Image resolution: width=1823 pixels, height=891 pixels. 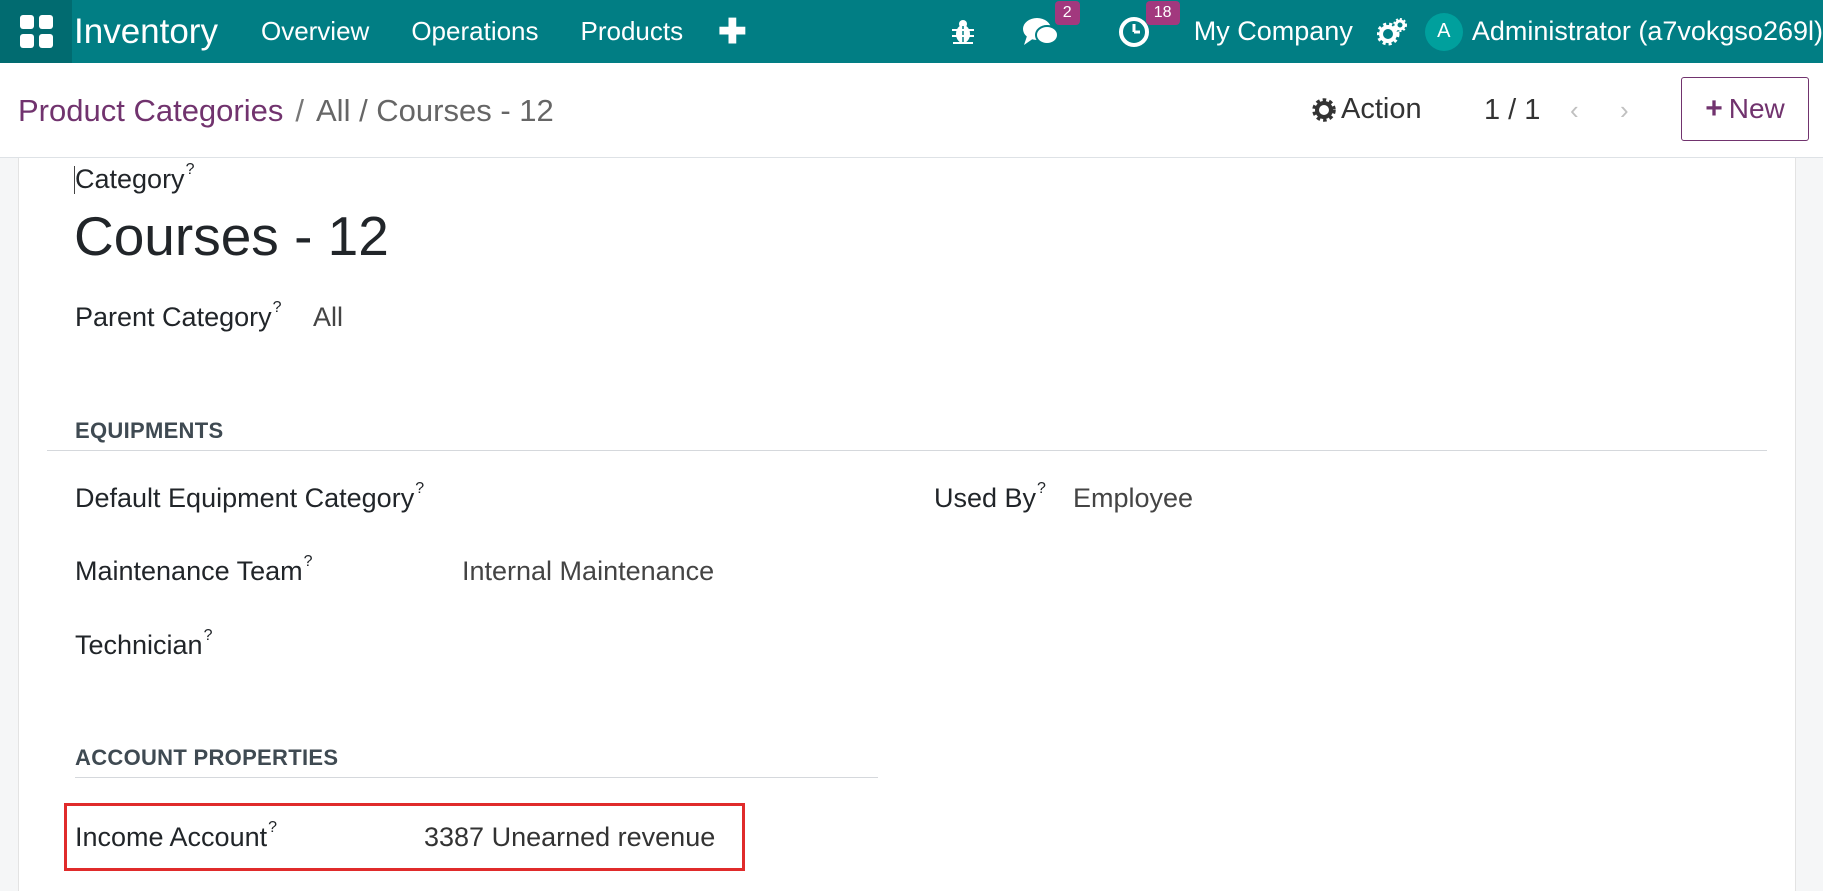 What do you see at coordinates (670, 498) in the screenshot?
I see `default-equipment-category-field` at bounding box center [670, 498].